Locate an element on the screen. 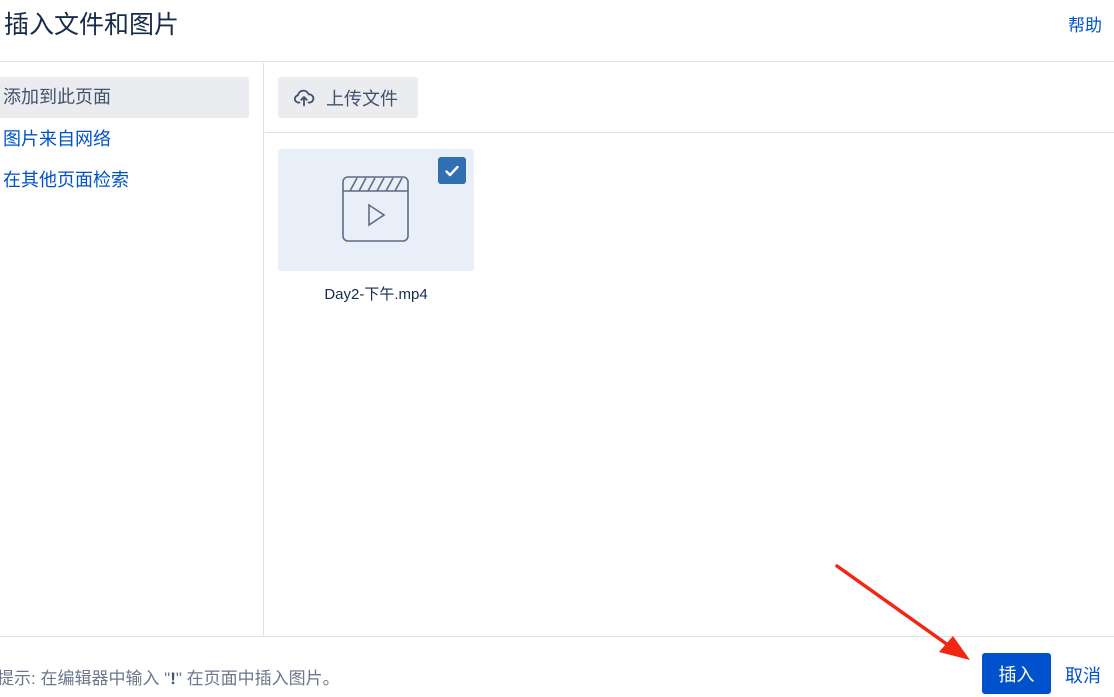 This screenshot has height=697, width=1114. dialog-title: 插入文件和图片 is located at coordinates (92, 25).